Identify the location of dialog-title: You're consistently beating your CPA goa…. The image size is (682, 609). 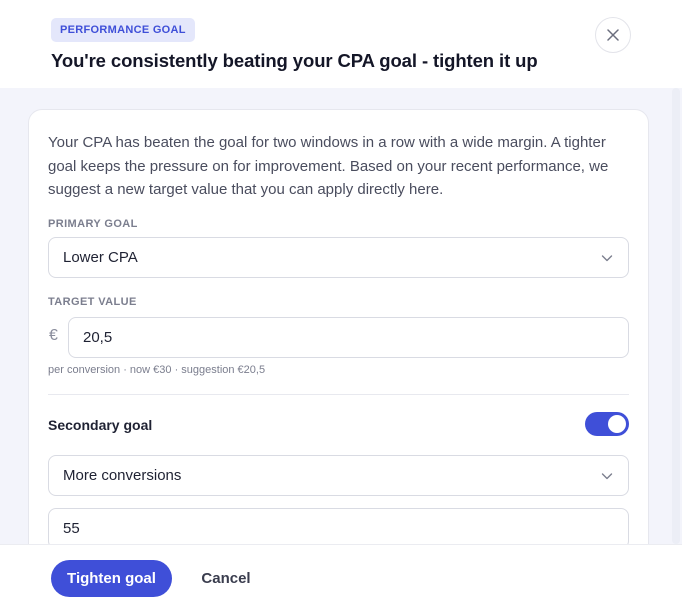
(294, 60).